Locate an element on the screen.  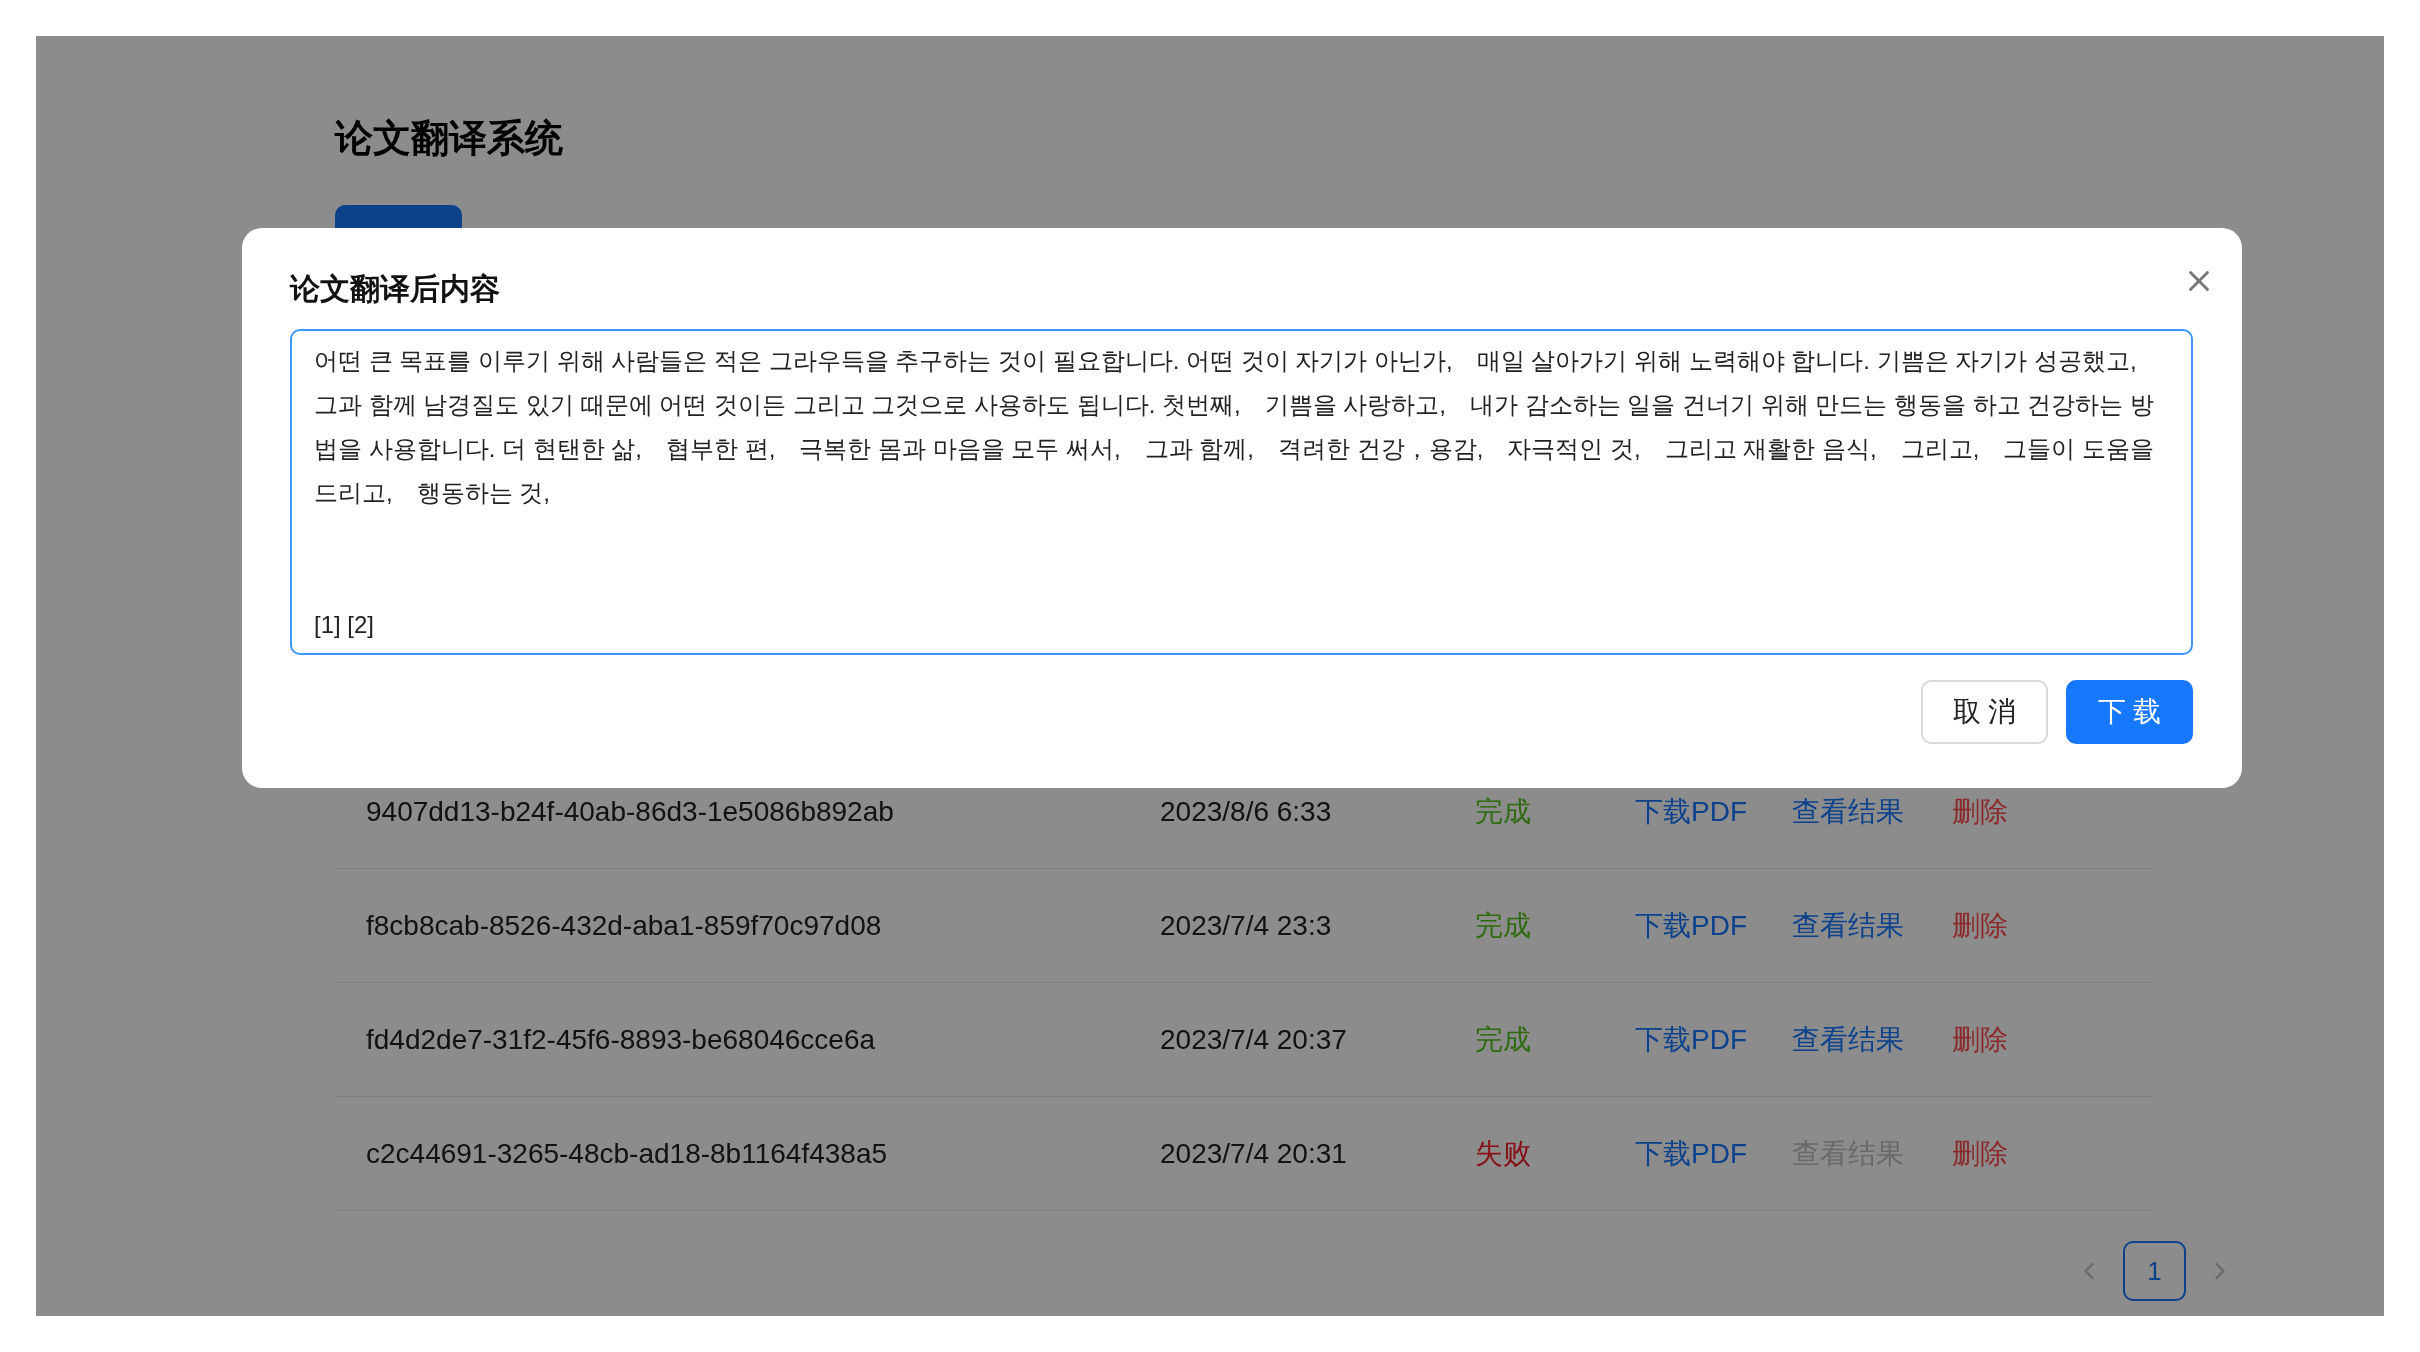
table-cell-text: fd4d2de7-31f2-45f6-8893-be68046cce6a is located at coordinates (621, 1039).